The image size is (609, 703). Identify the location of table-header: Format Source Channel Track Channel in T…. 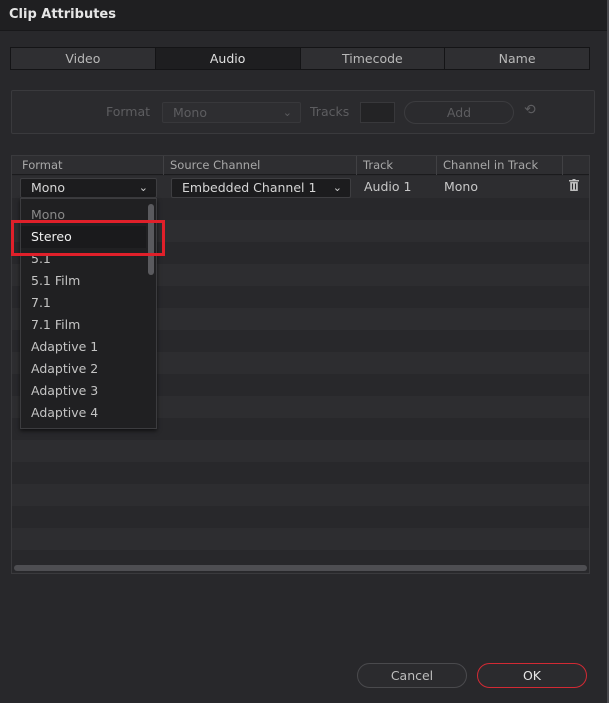
(300, 165).